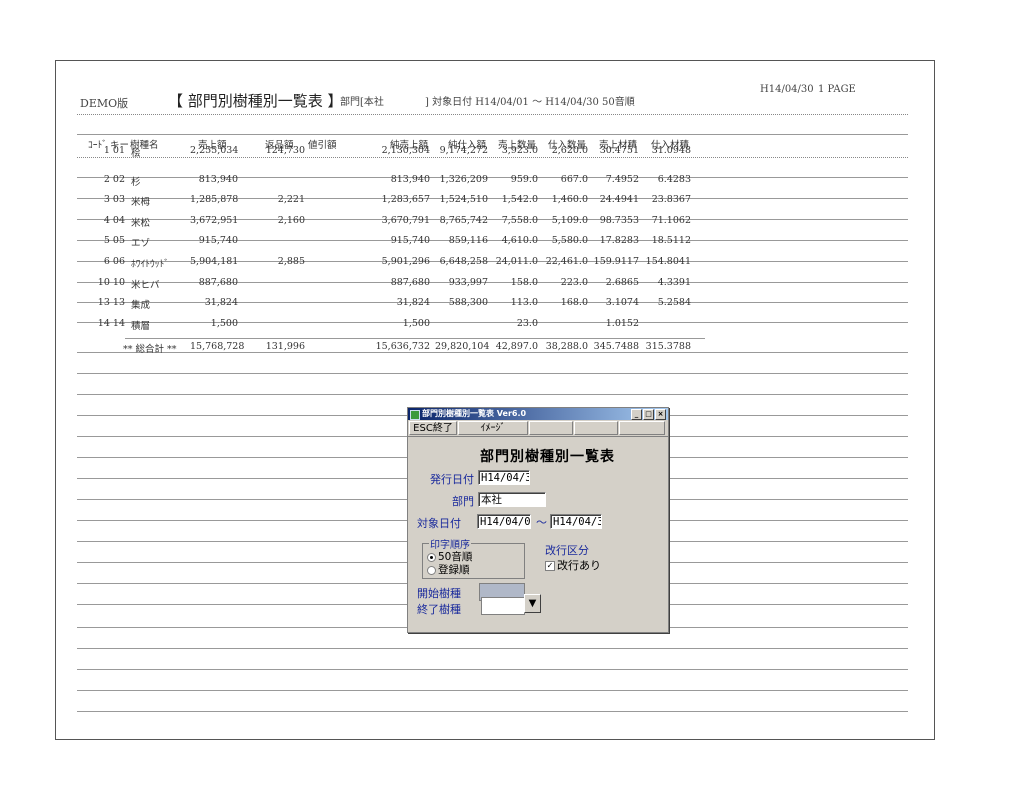  What do you see at coordinates (410, 179) in the screenshot?
I see `row-value: 813,940` at bounding box center [410, 179].